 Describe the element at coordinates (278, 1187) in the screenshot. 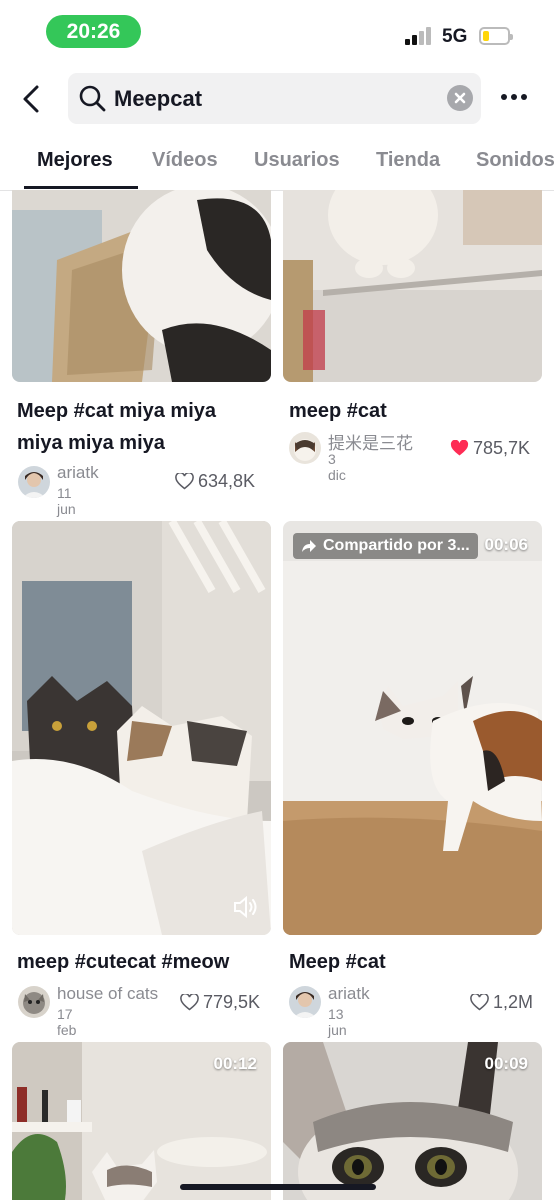

I see `home-indicator` at that location.